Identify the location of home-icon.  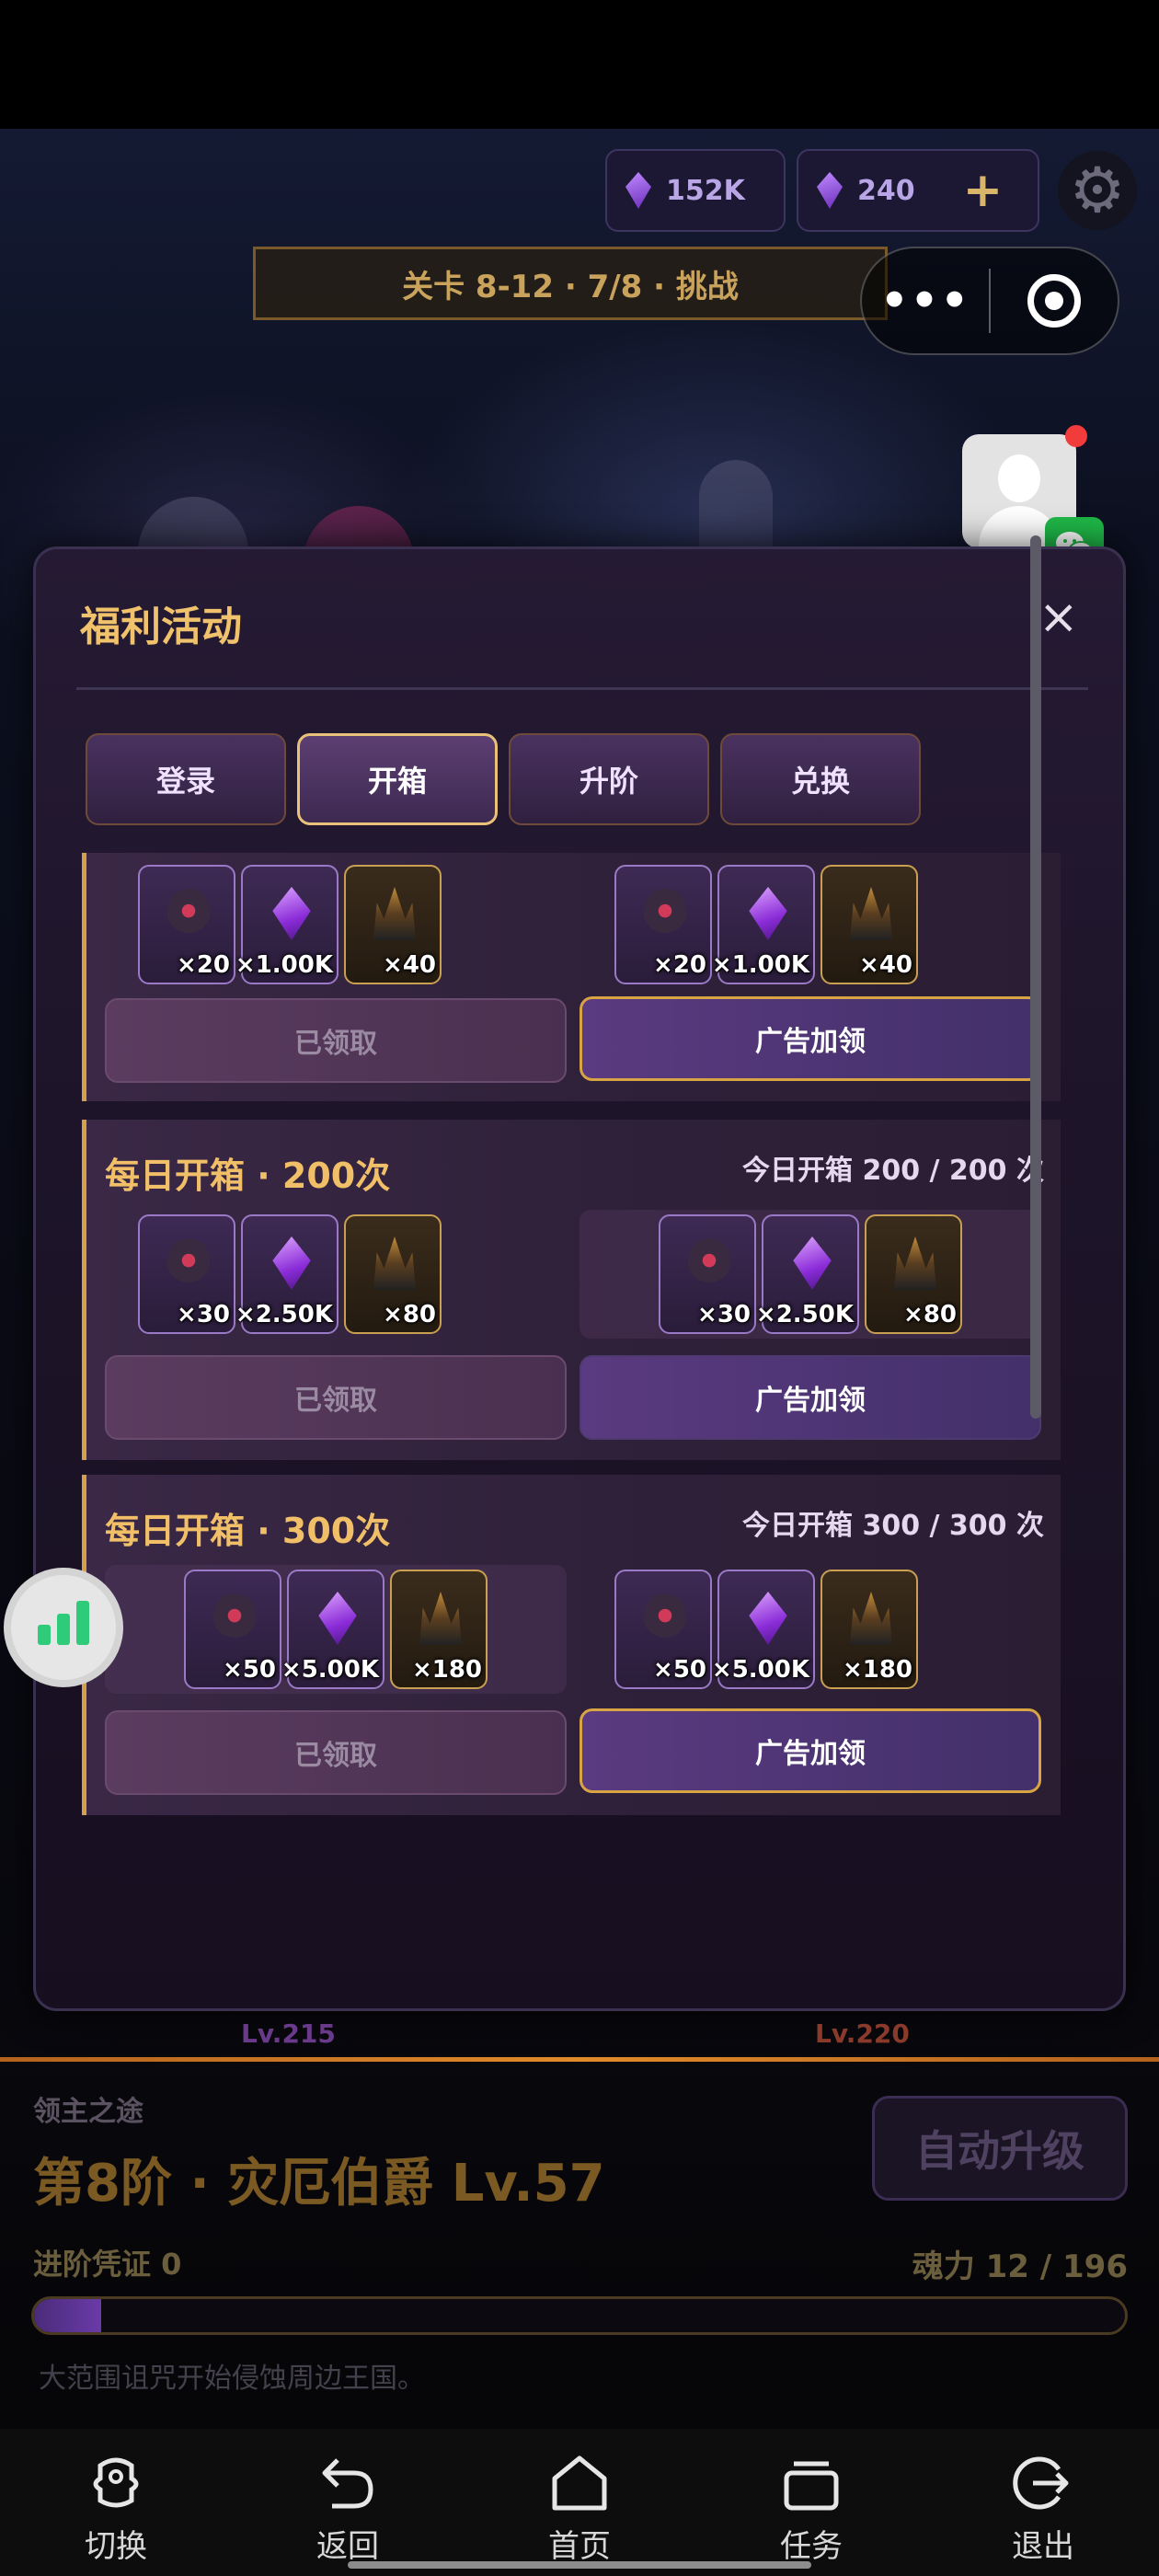
(579, 2483).